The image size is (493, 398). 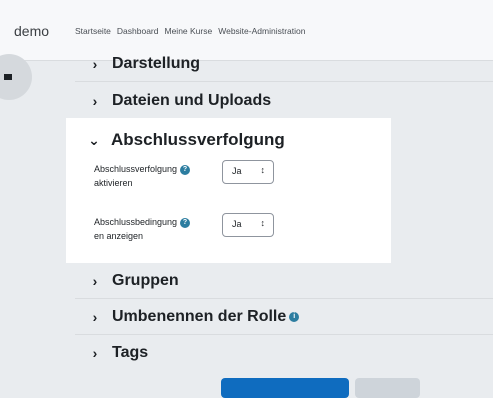 What do you see at coordinates (138, 31) in the screenshot?
I see `nav-link-dashboard: Dashboard` at bounding box center [138, 31].